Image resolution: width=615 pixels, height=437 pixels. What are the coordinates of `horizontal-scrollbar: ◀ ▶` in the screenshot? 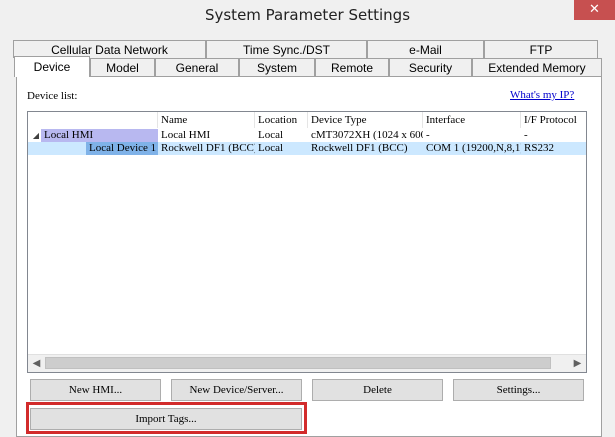 It's located at (307, 363).